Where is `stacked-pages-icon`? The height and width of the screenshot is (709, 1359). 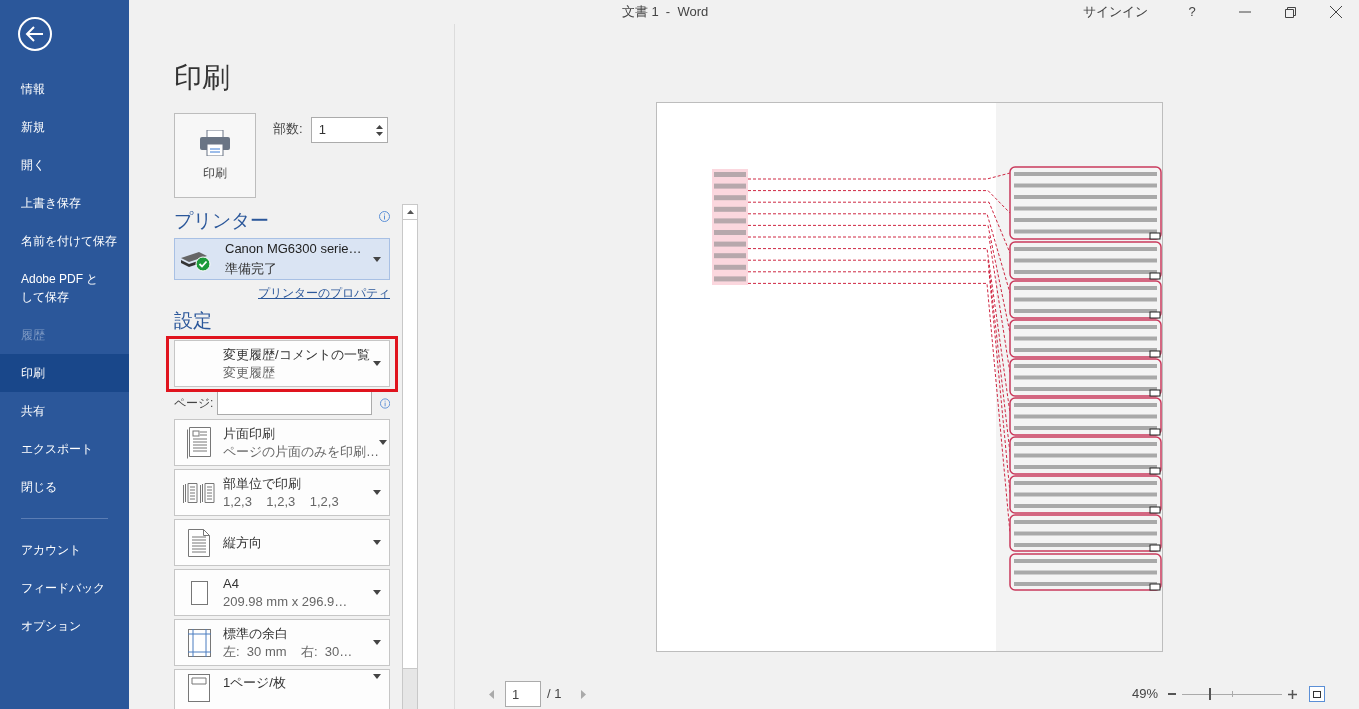 stacked-pages-icon is located at coordinates (199, 492).